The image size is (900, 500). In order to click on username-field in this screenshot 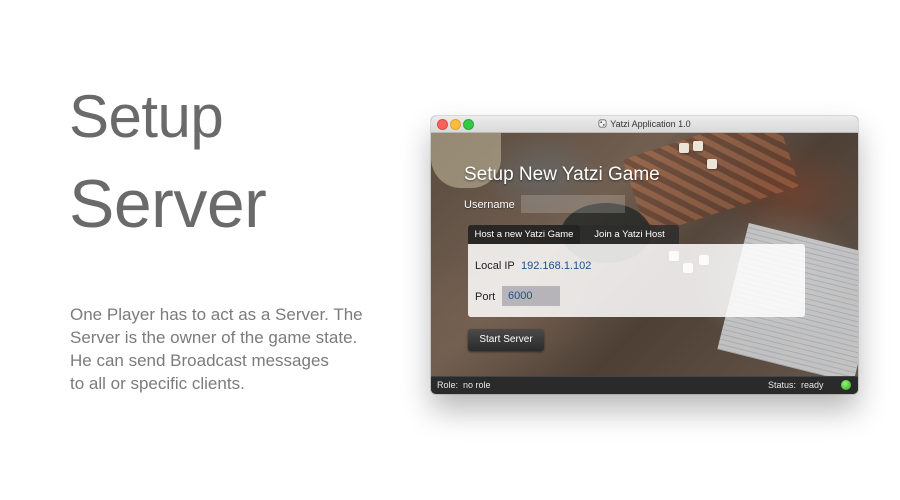, I will do `click(573, 204)`.